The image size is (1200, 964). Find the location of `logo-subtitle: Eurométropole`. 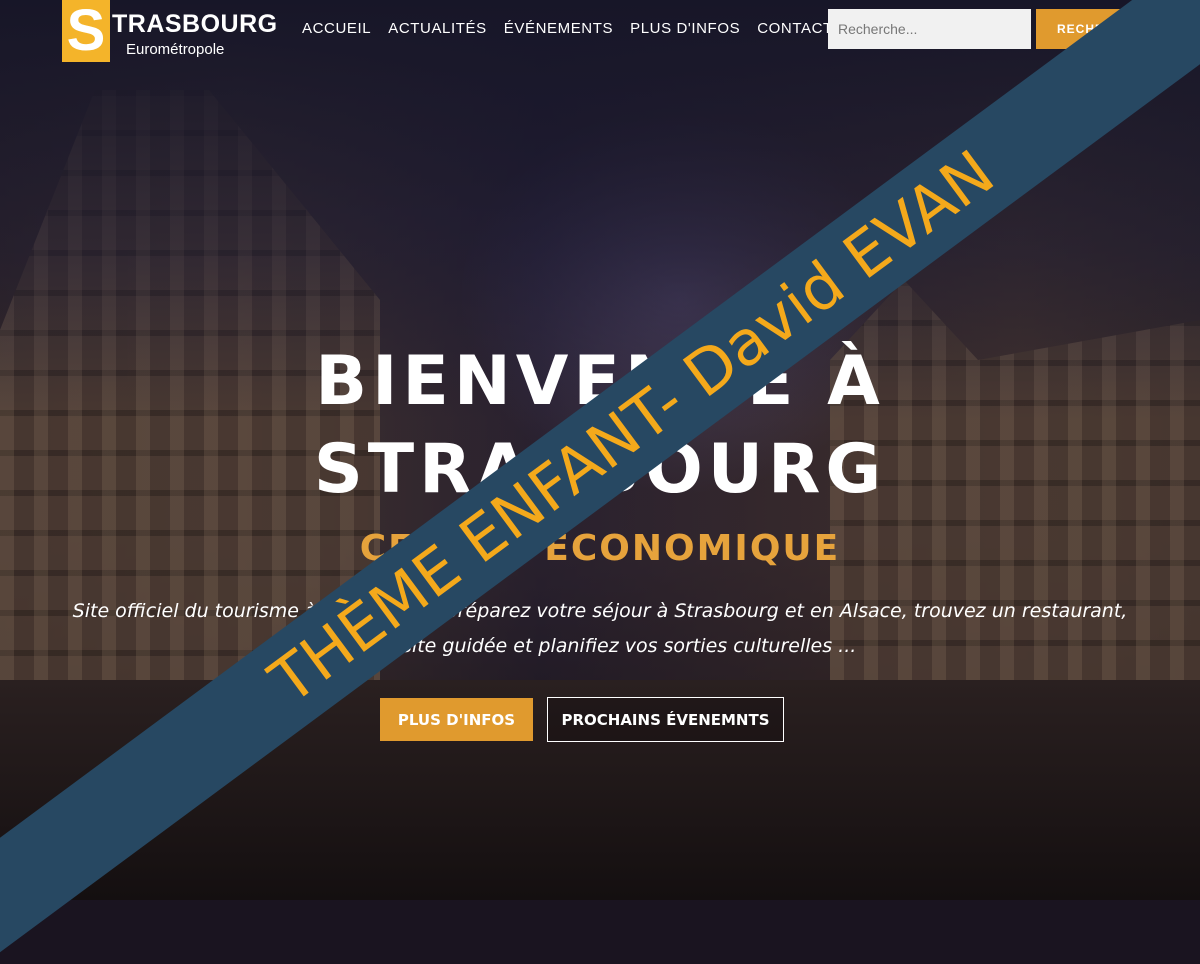

logo-subtitle: Eurométropole is located at coordinates (175, 49).